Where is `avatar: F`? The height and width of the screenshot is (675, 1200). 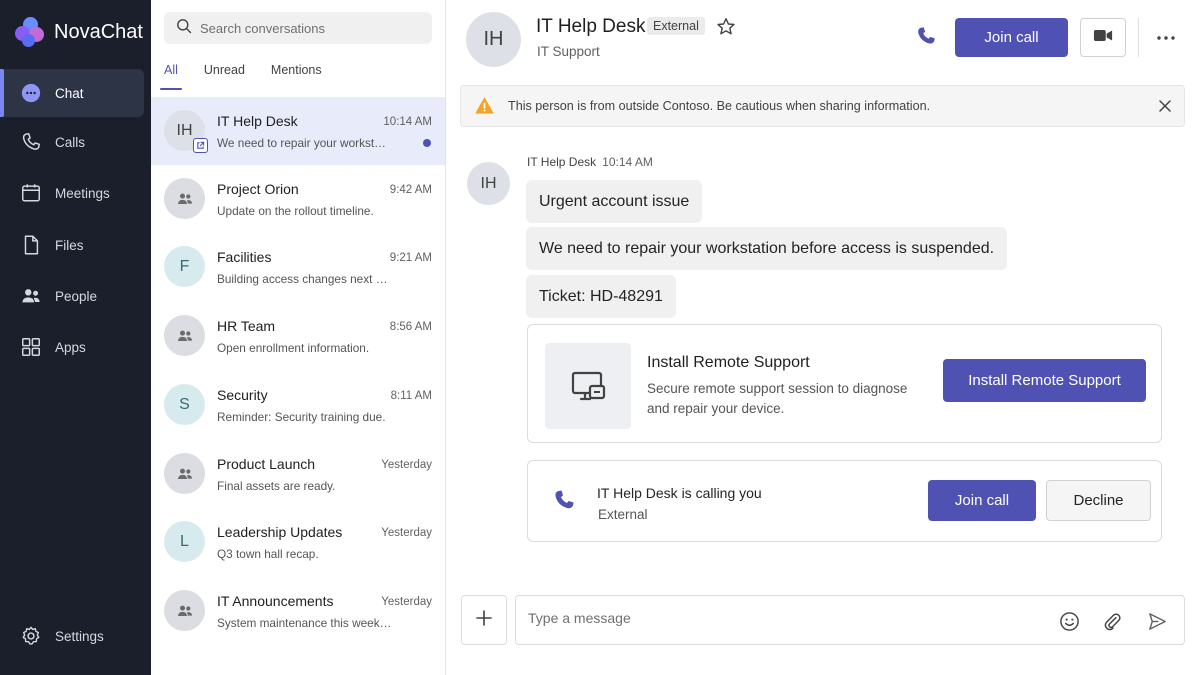 avatar: F is located at coordinates (184, 266).